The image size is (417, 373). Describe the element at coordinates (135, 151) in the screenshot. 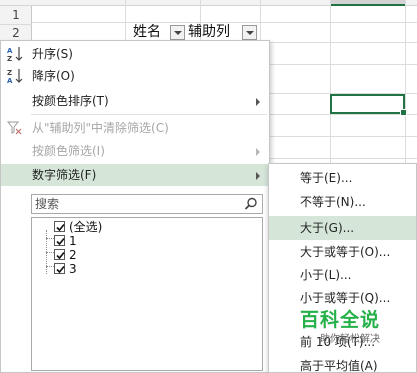

I see `menu-item-filter-by-color: 按颜色筛选(I)` at that location.